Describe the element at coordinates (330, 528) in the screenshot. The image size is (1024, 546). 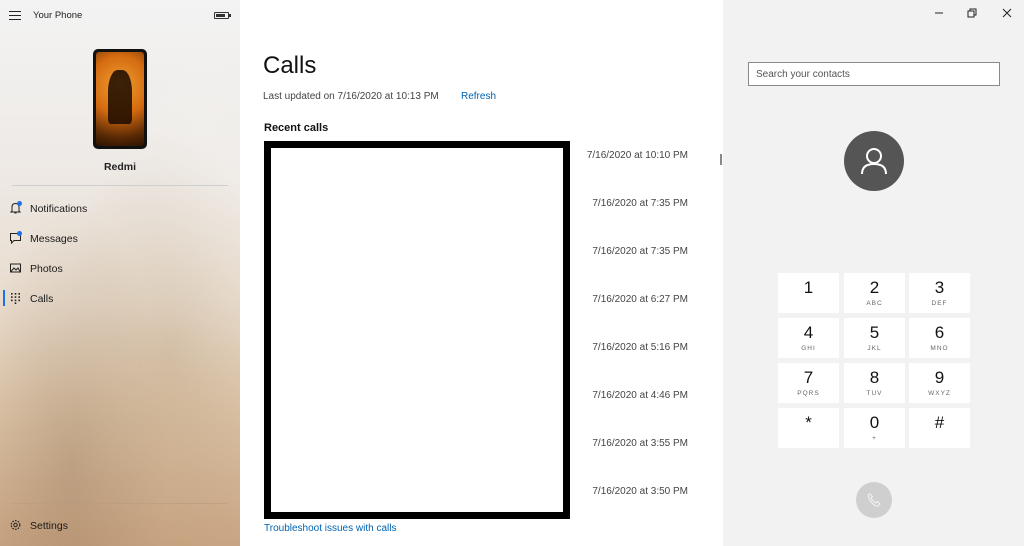
I see `troubleshoot-link: Troubleshoot issues with calls` at that location.